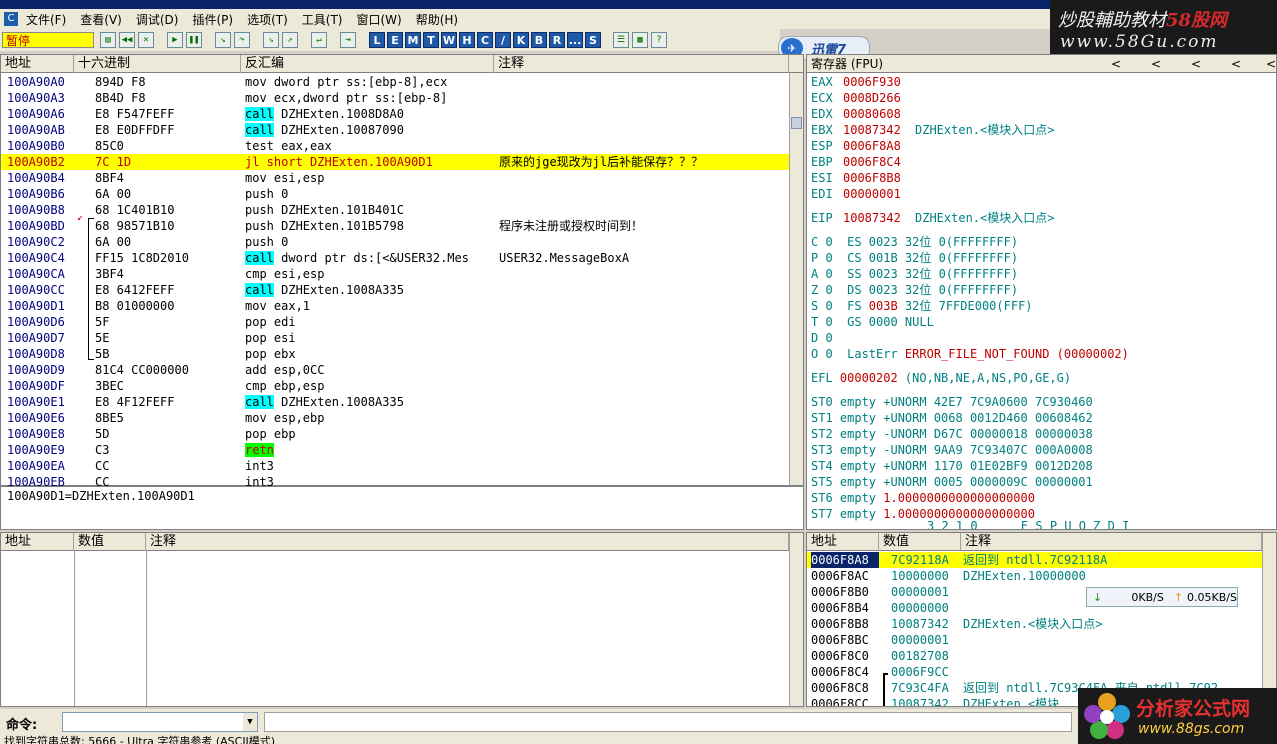 Image resolution: width=1277 pixels, height=744 pixels. Describe the element at coordinates (1041, 306) in the screenshot. I see `flag-line: S 0 FS 003B 32位 7FFDE000(FFF)` at that location.